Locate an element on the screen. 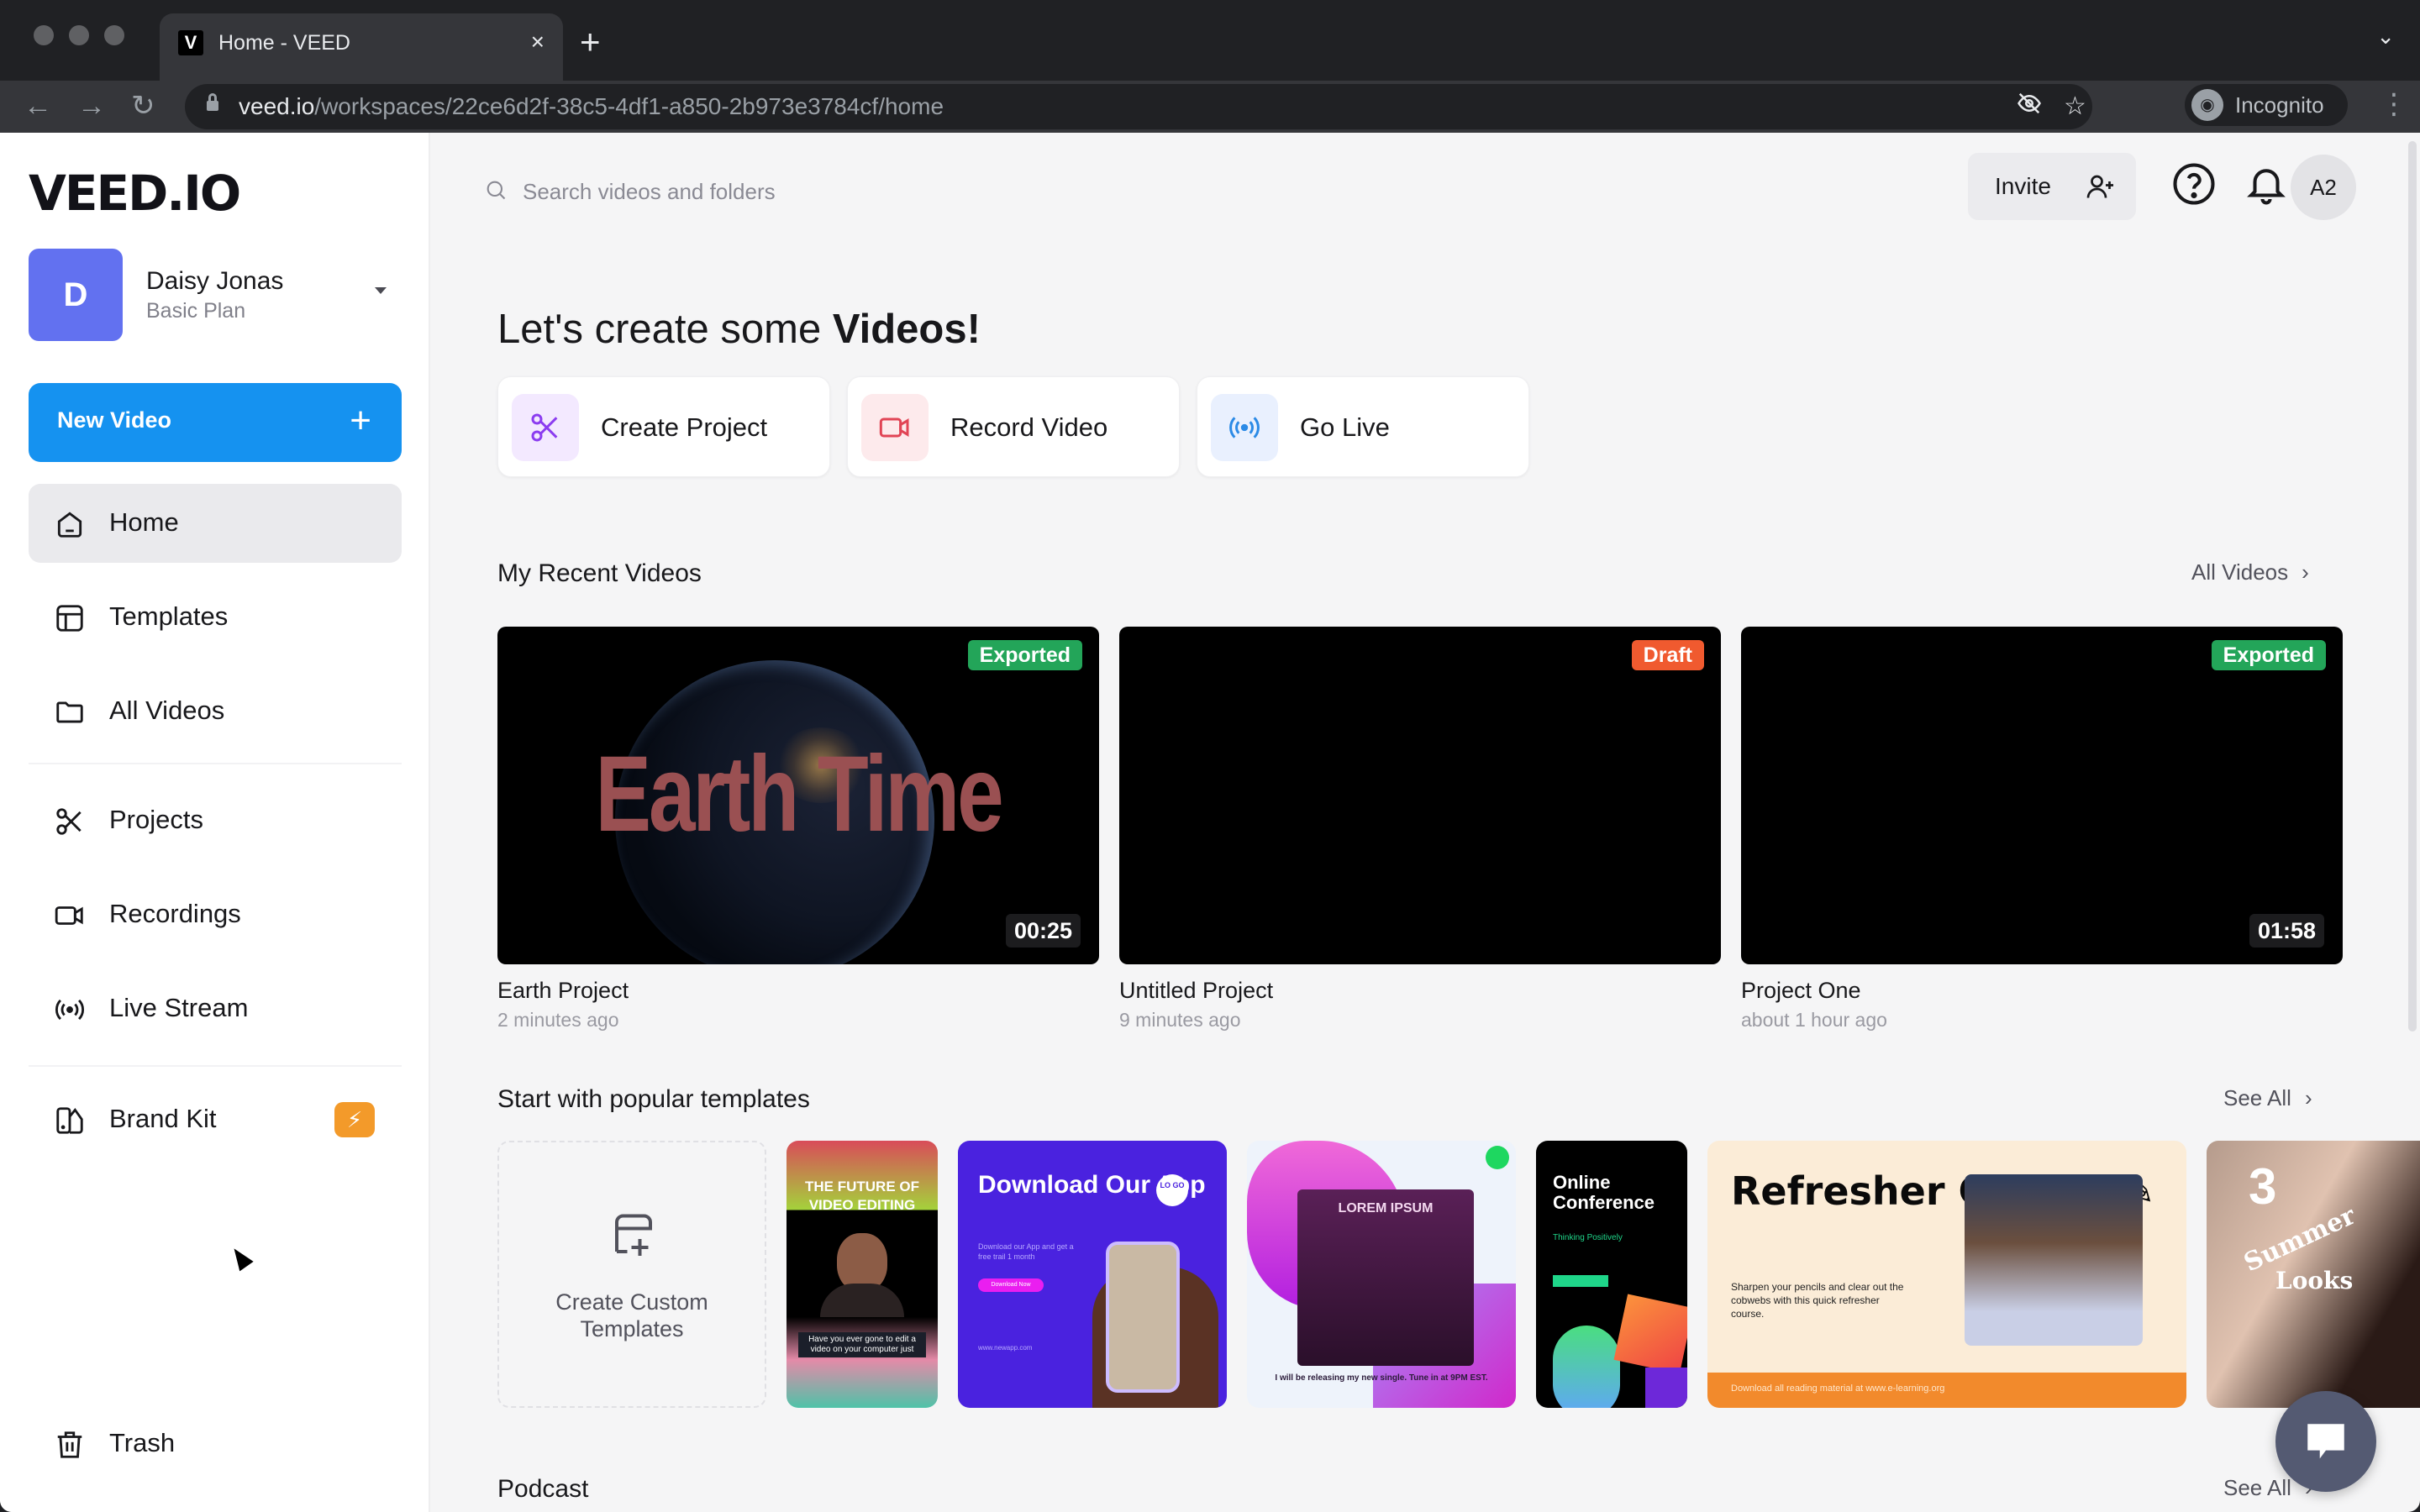 The height and width of the screenshot is (1512, 2420). sidebar-item-label: Templates is located at coordinates (169, 616).